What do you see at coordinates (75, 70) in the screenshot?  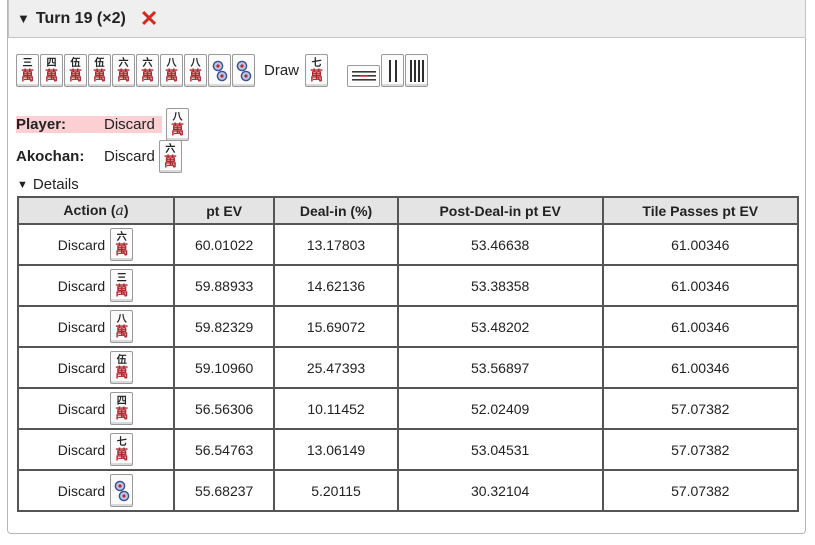 I see `man-tile: 伍萬` at bounding box center [75, 70].